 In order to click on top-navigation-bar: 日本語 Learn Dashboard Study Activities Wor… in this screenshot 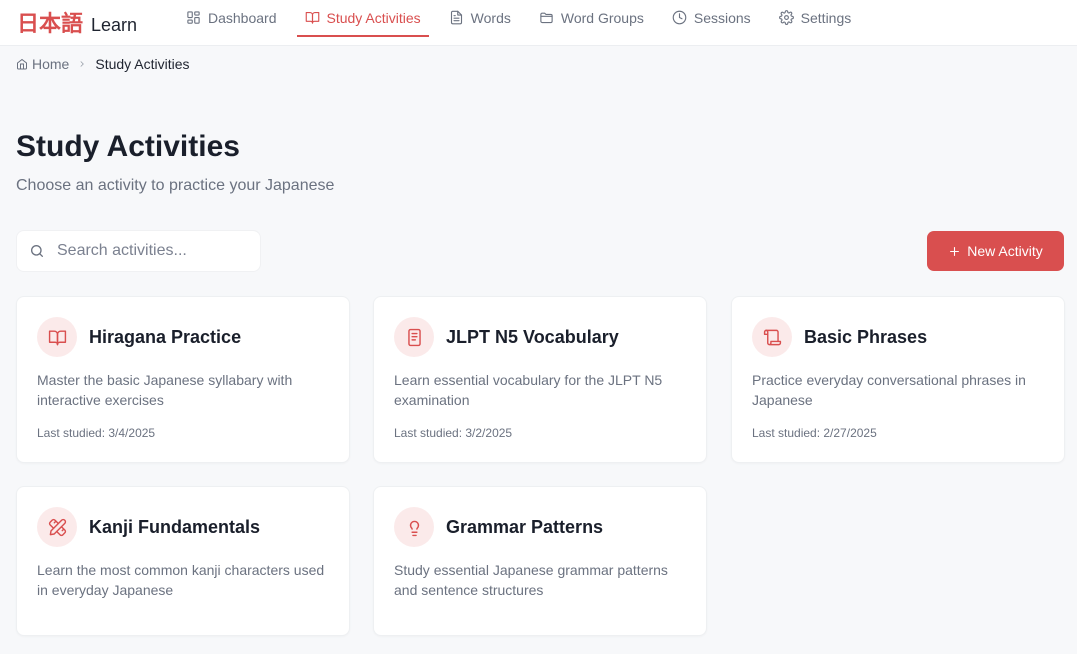, I will do `click(538, 23)`.